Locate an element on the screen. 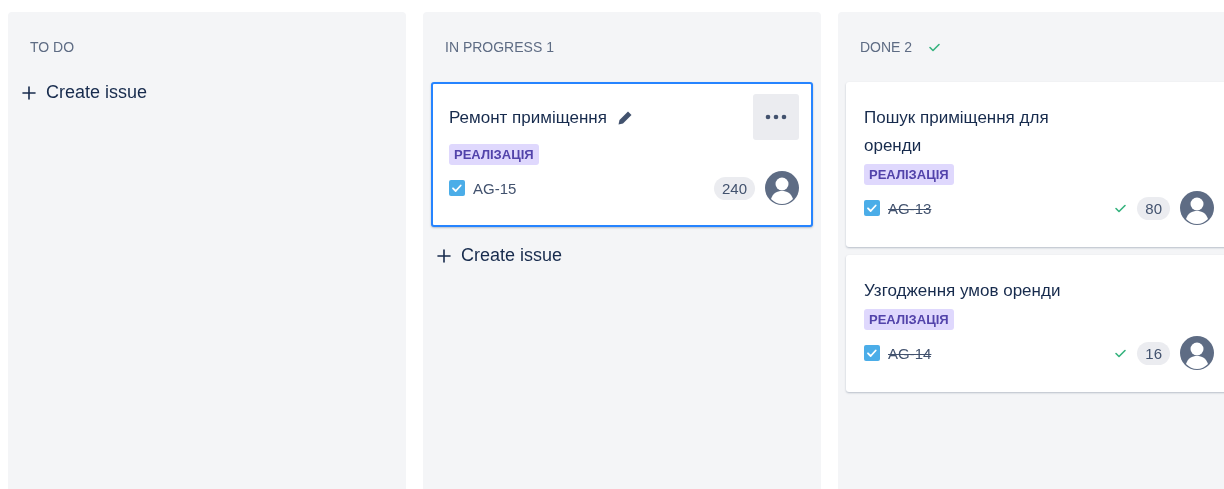 This screenshot has height=489, width=1224. issue-card: Ремонт приміщення РЕАЛІЗАЦІЯ AG-15 240 is located at coordinates (622, 154).